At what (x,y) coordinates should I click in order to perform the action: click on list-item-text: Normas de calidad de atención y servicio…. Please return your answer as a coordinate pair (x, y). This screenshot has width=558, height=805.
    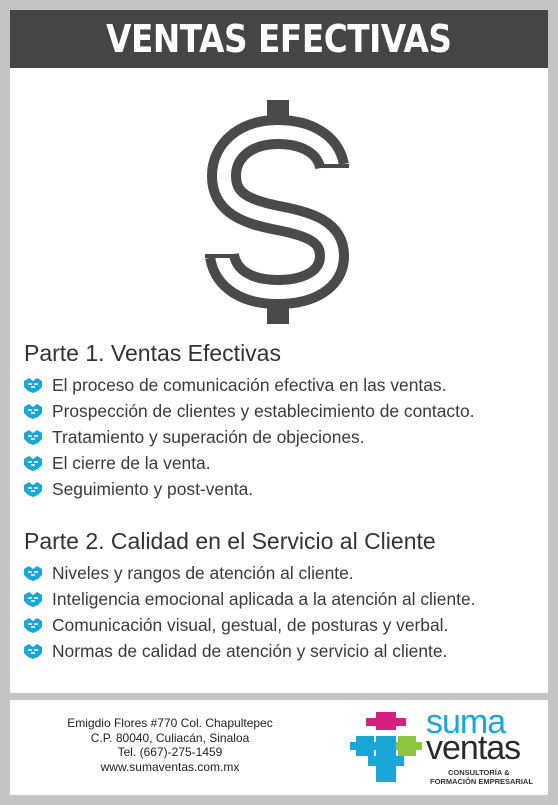
    Looking at the image, I should click on (250, 650).